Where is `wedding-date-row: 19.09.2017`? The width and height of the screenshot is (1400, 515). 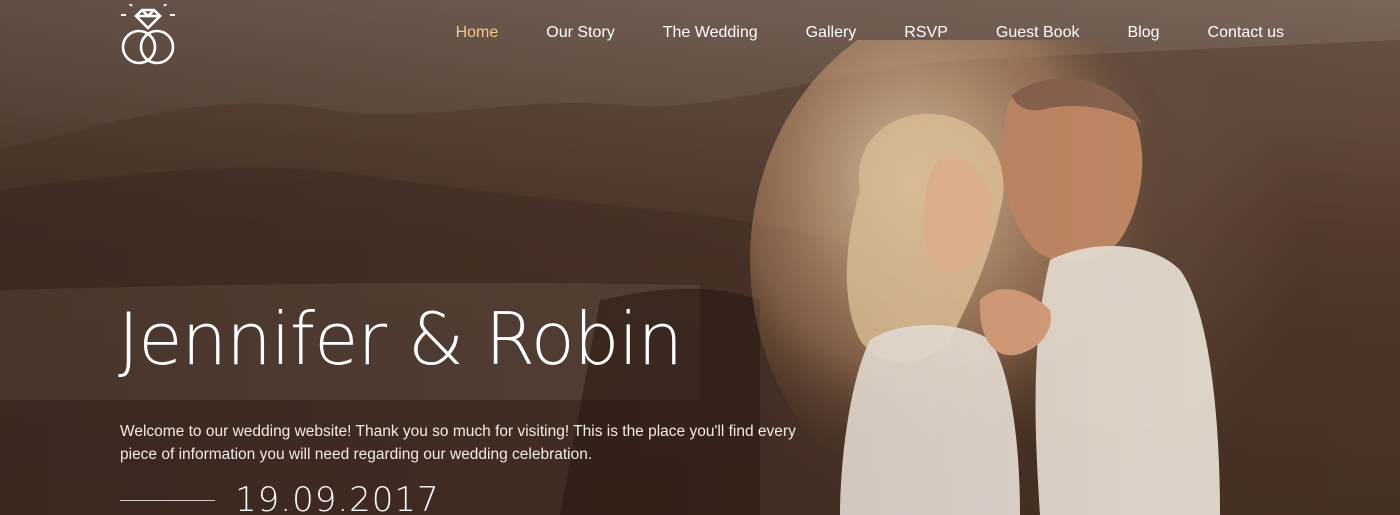
wedding-date-row: 19.09.2017 is located at coordinates (280, 497).